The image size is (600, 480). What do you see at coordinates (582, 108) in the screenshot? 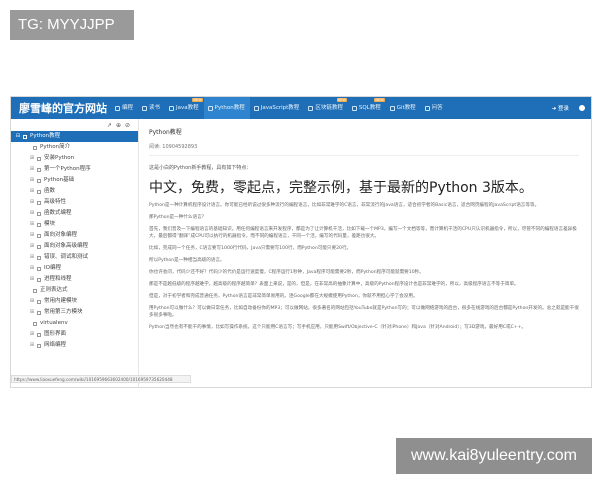
I see `settings-icon` at bounding box center [582, 108].